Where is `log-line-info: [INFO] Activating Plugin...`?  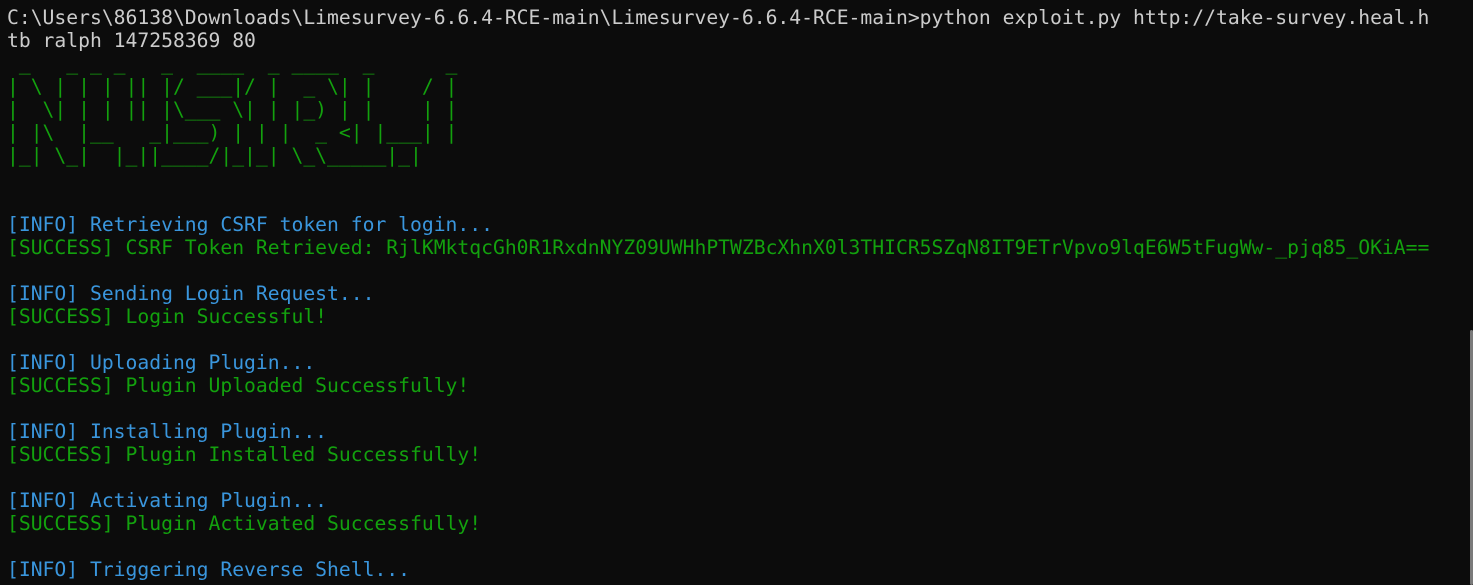
log-line-info: [INFO] Activating Plugin... is located at coordinates (167, 500).